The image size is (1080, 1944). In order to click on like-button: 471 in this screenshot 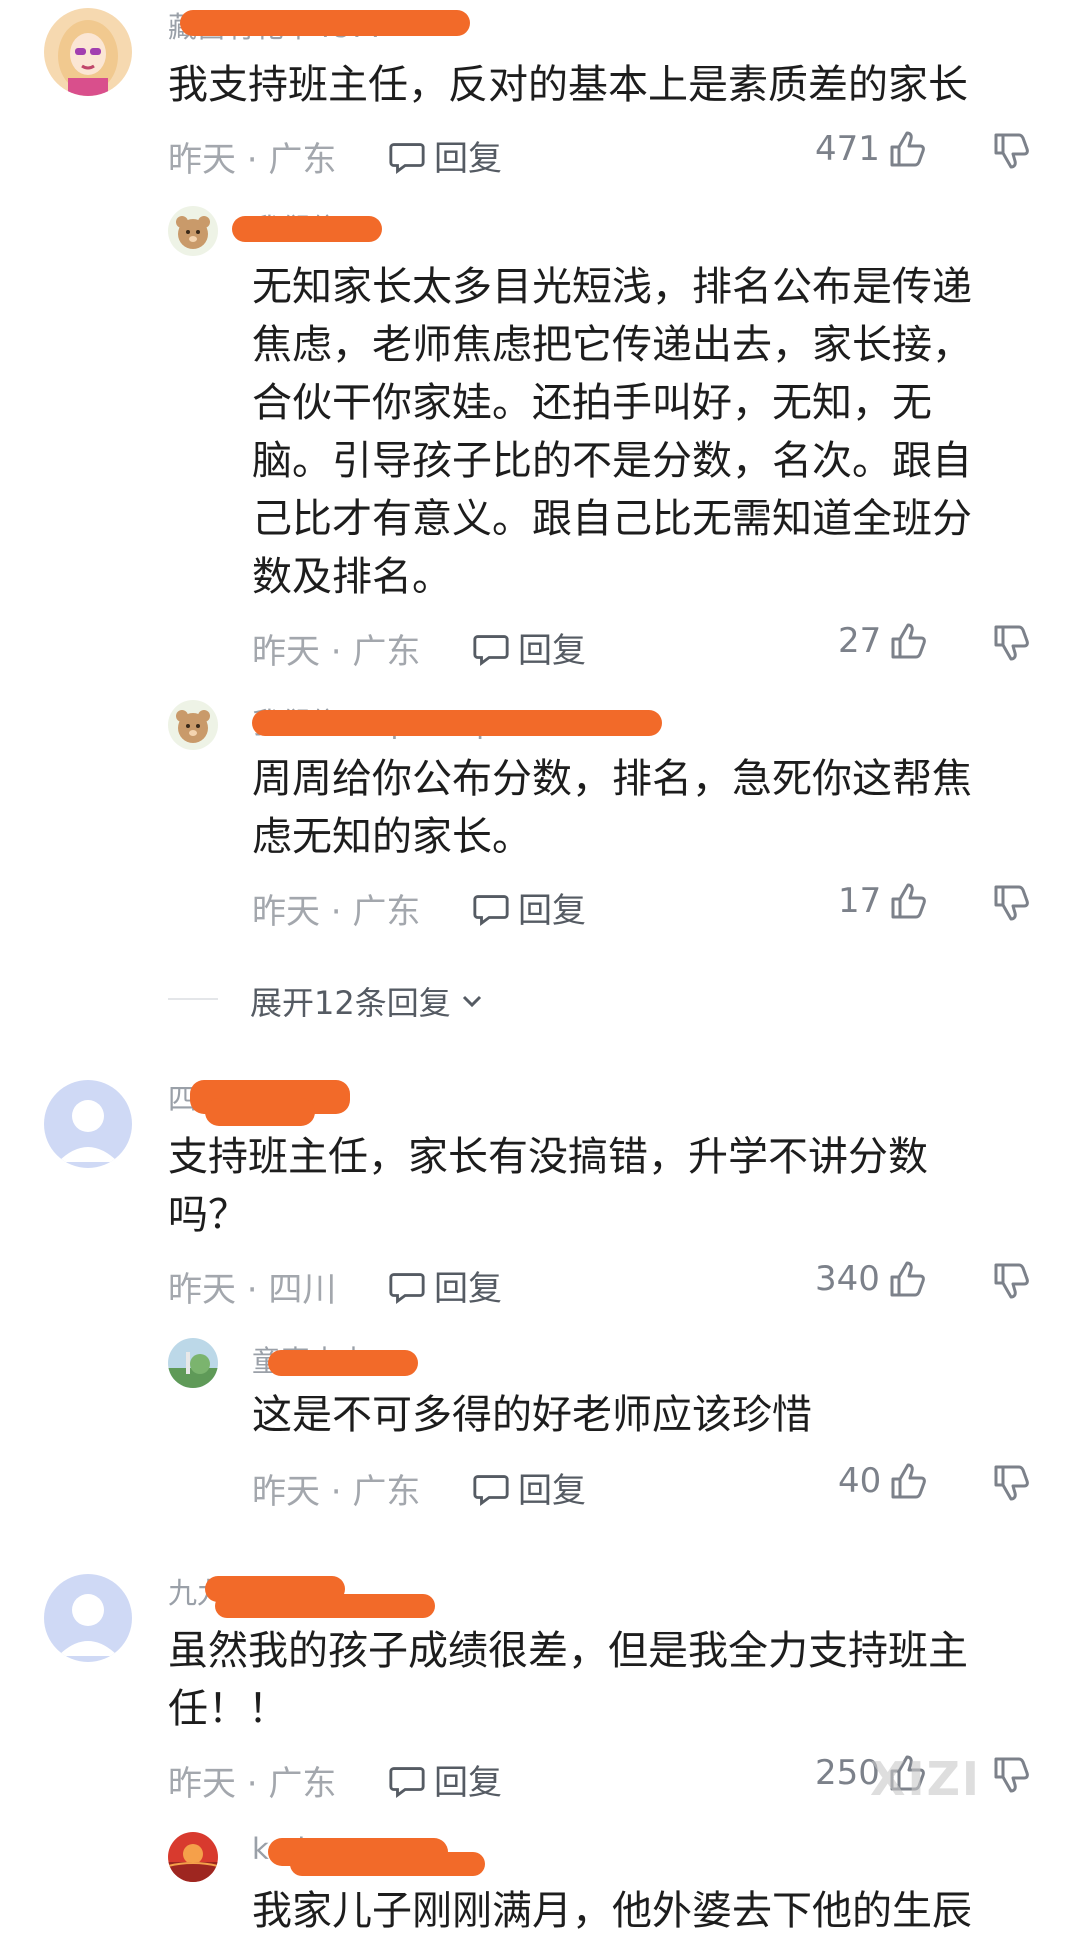, I will do `click(871, 149)`.